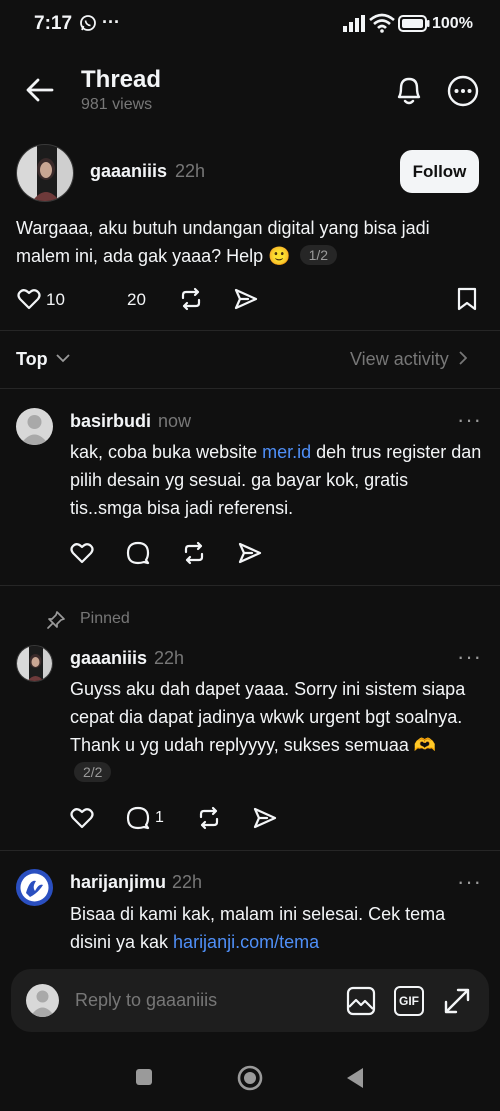 The width and height of the screenshot is (500, 1111). Describe the element at coordinates (250, 24) in the screenshot. I see `status-bar: 7:17 ··· 100%` at that location.